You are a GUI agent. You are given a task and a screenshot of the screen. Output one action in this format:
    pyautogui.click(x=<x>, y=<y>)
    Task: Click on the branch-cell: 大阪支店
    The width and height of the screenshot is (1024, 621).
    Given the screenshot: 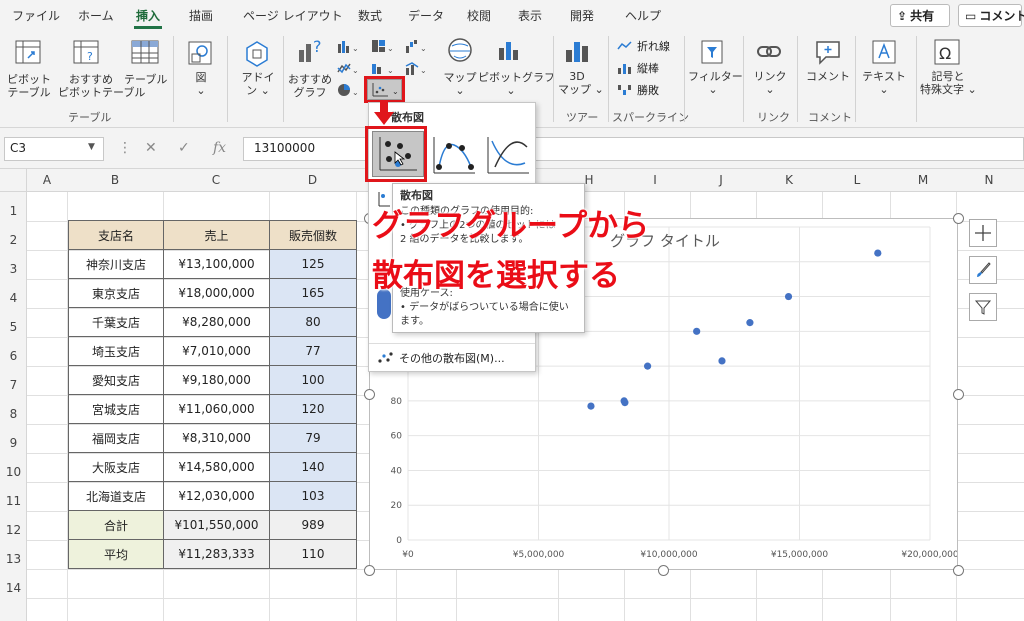 What is the action you would take?
    pyautogui.click(x=116, y=467)
    